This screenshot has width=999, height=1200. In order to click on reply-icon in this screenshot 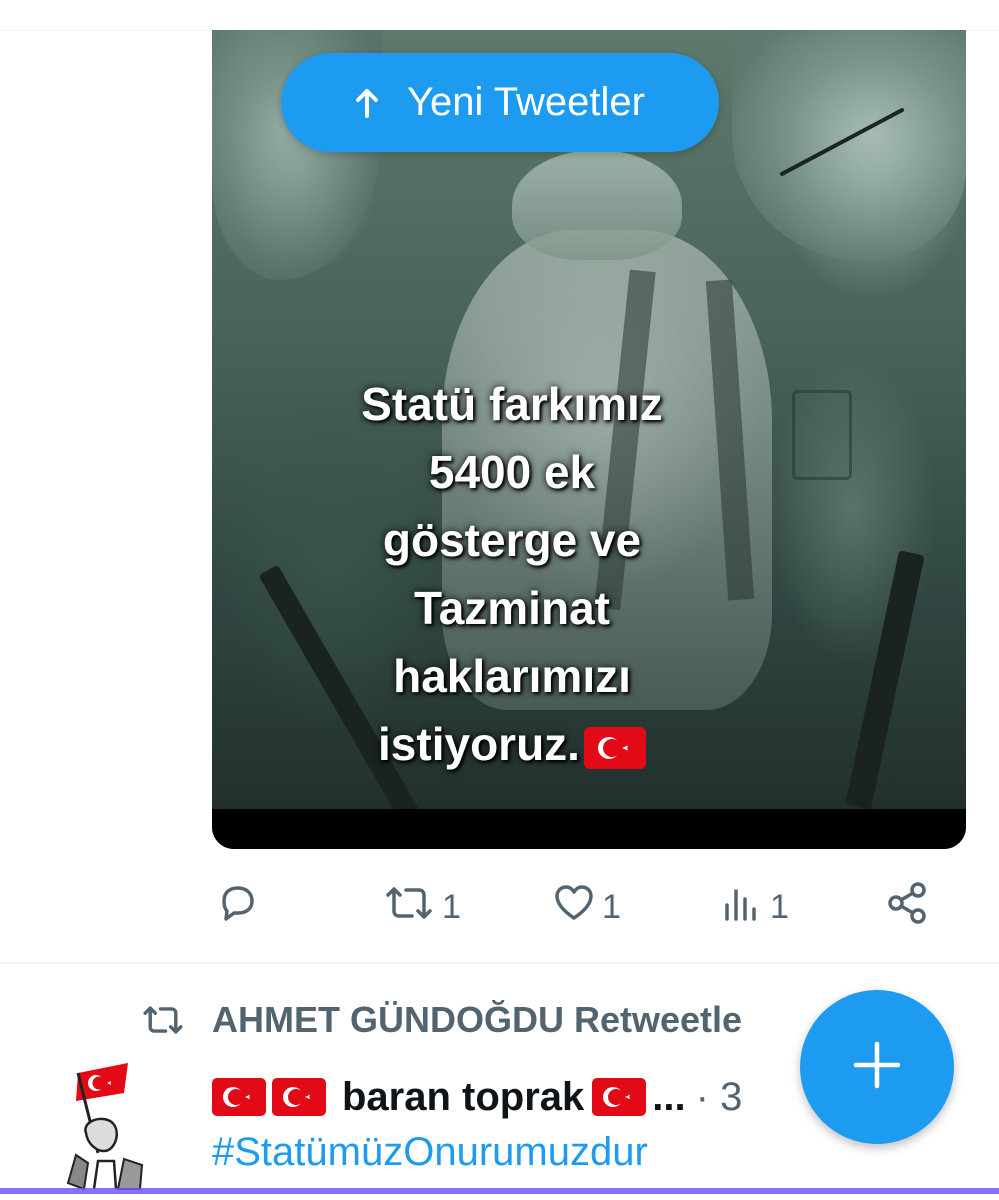, I will do `click(238, 907)`.